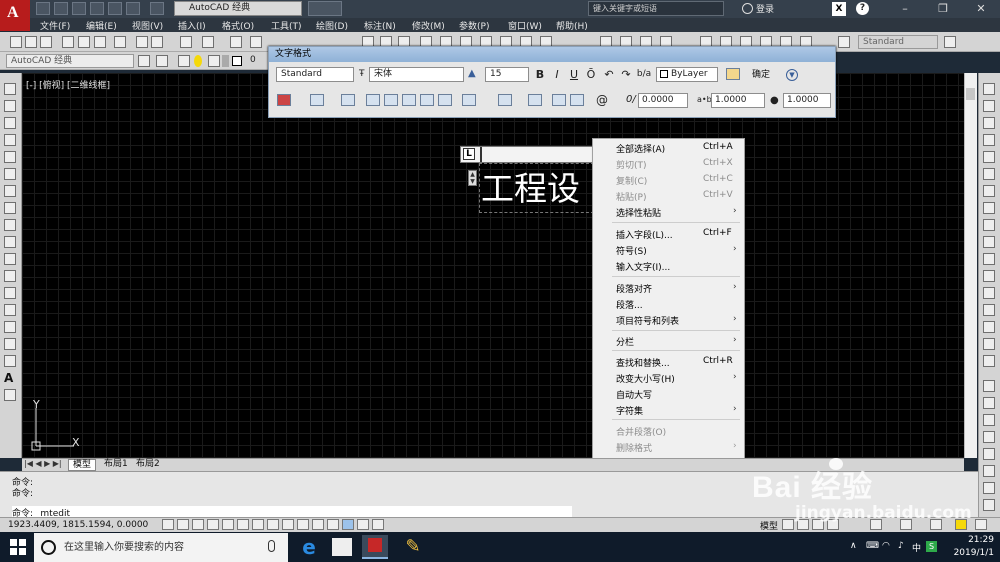 The width and height of the screenshot is (1000, 562). I want to click on text-height-select: 15, so click(507, 74).